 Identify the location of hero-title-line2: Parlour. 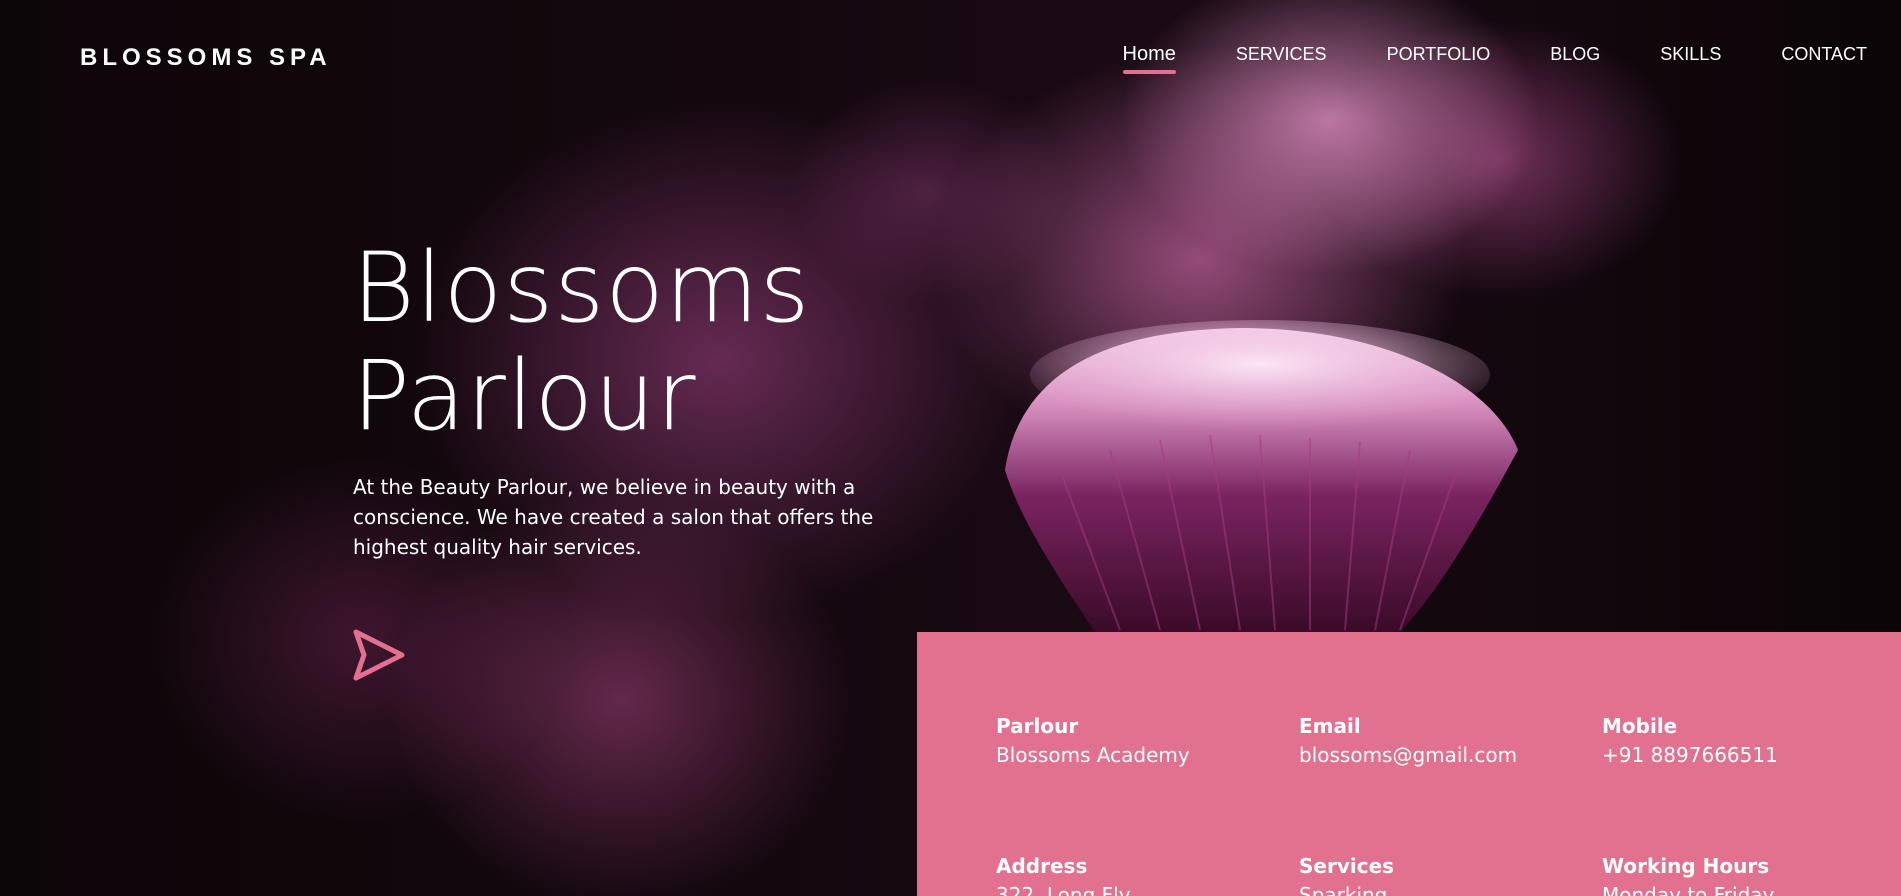
(524, 396).